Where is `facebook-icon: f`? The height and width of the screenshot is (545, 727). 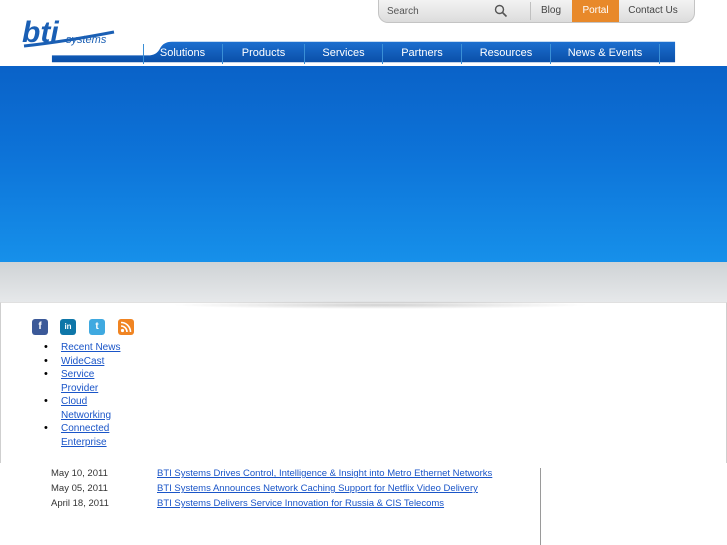 facebook-icon: f is located at coordinates (40, 327).